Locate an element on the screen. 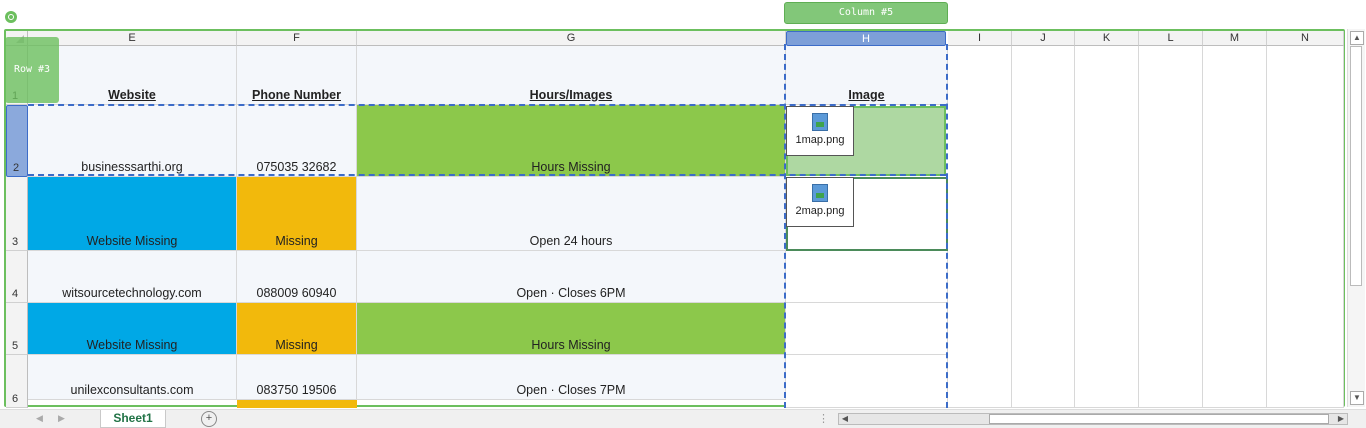  image-file-name: 2map.png is located at coordinates (820, 211).